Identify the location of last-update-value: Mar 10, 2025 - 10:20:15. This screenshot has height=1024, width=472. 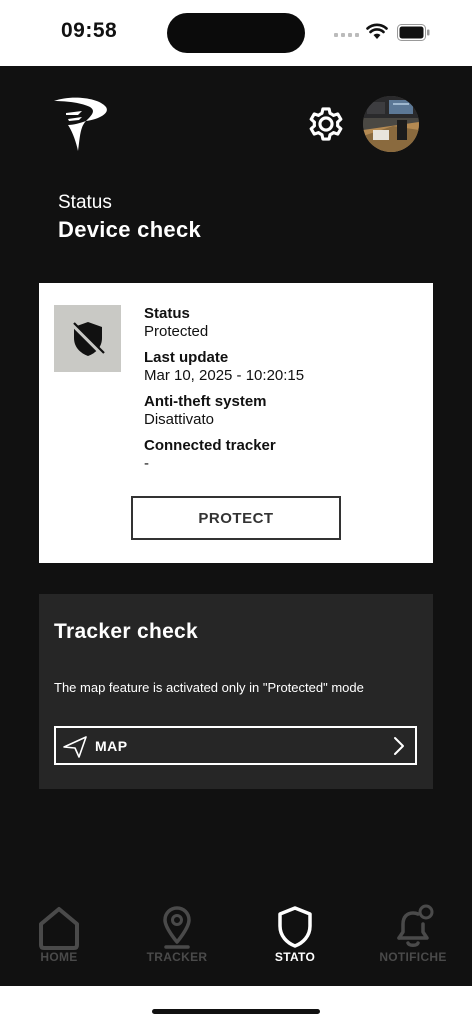
(224, 375).